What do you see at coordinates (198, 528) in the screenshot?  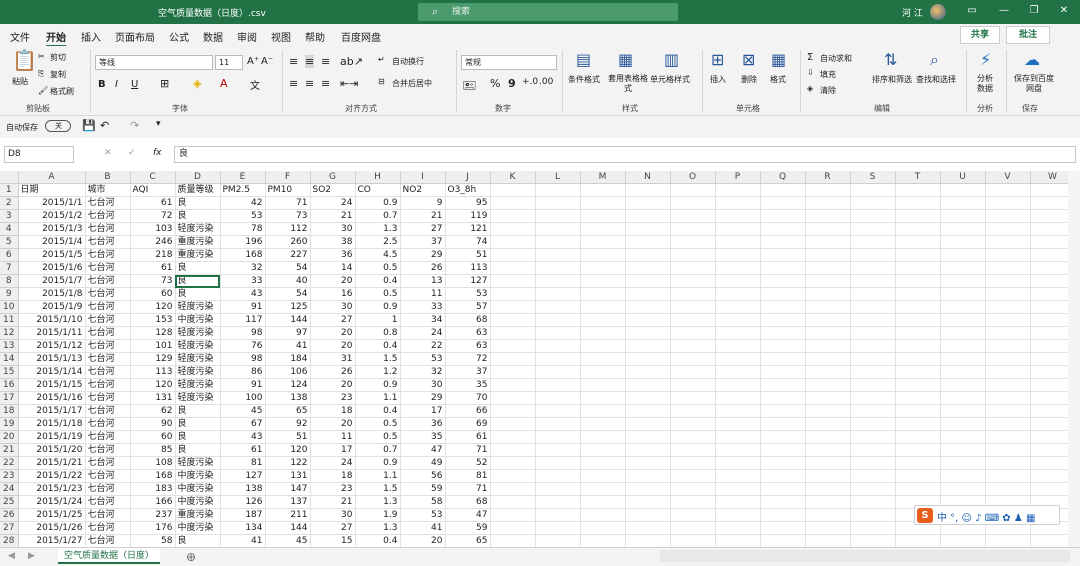 I see `cell: 中度污染` at bounding box center [198, 528].